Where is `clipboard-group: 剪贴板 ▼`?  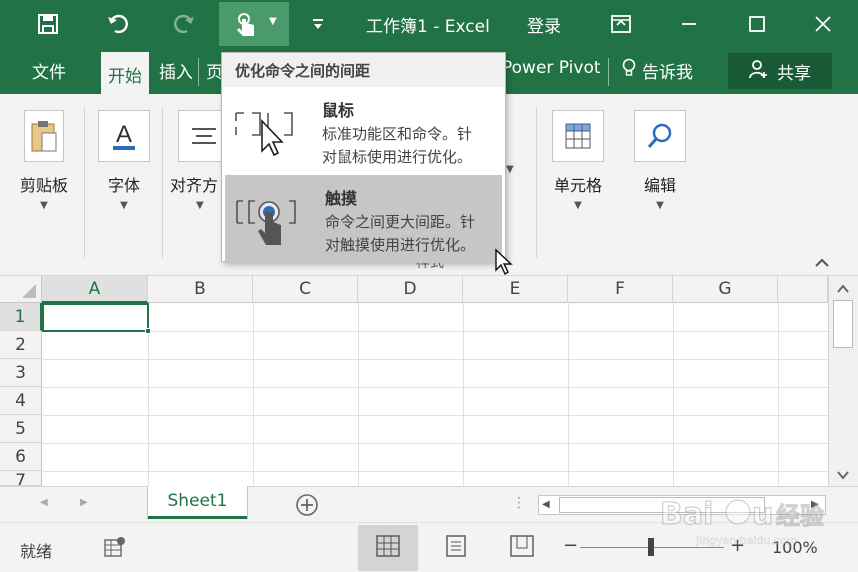
clipboard-group: 剪贴板 ▼ is located at coordinates (44, 160).